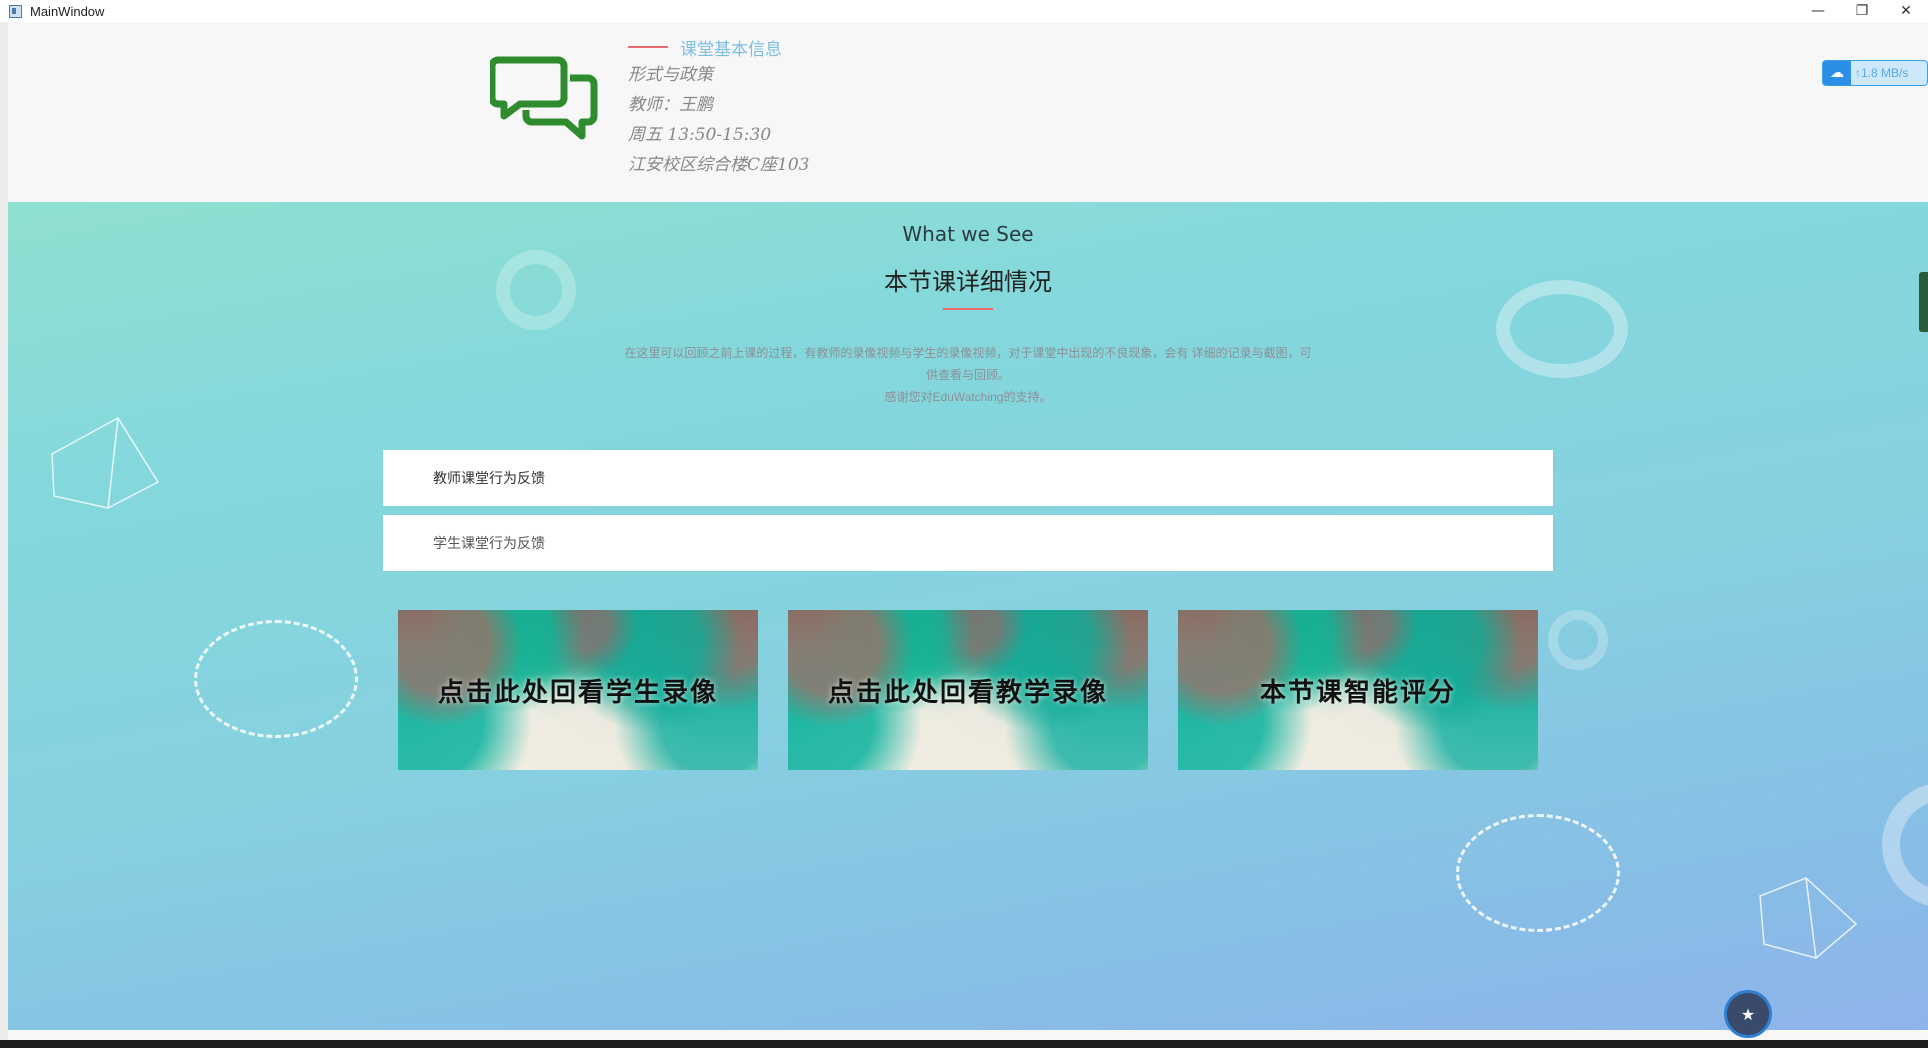 Image resolution: width=1928 pixels, height=1048 pixels. Describe the element at coordinates (648, 47) in the screenshot. I see `title-accent-line` at that location.